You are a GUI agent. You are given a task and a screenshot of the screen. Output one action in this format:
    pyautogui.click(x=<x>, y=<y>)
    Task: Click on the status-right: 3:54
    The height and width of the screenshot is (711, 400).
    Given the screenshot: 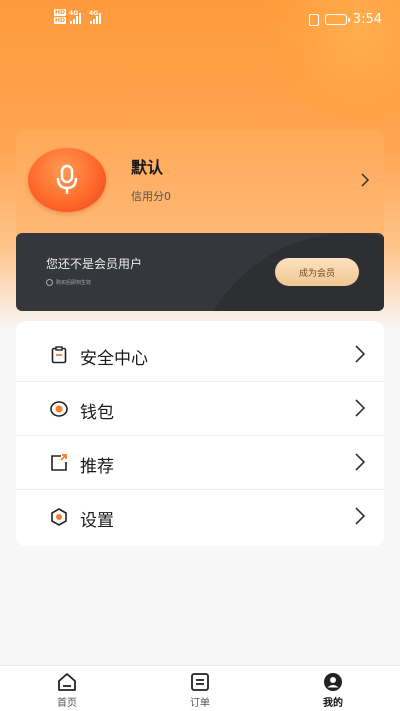 What is the action you would take?
    pyautogui.click(x=345, y=19)
    